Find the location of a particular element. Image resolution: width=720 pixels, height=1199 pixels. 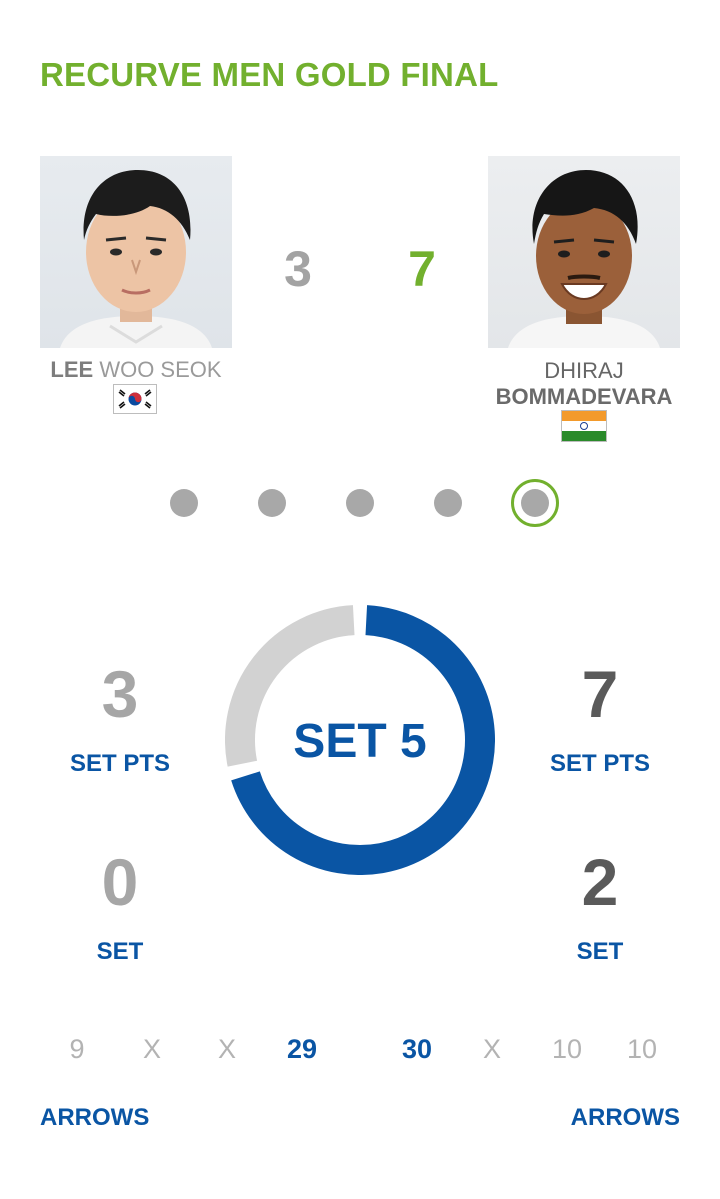

set-5-dot-active is located at coordinates (535, 503).